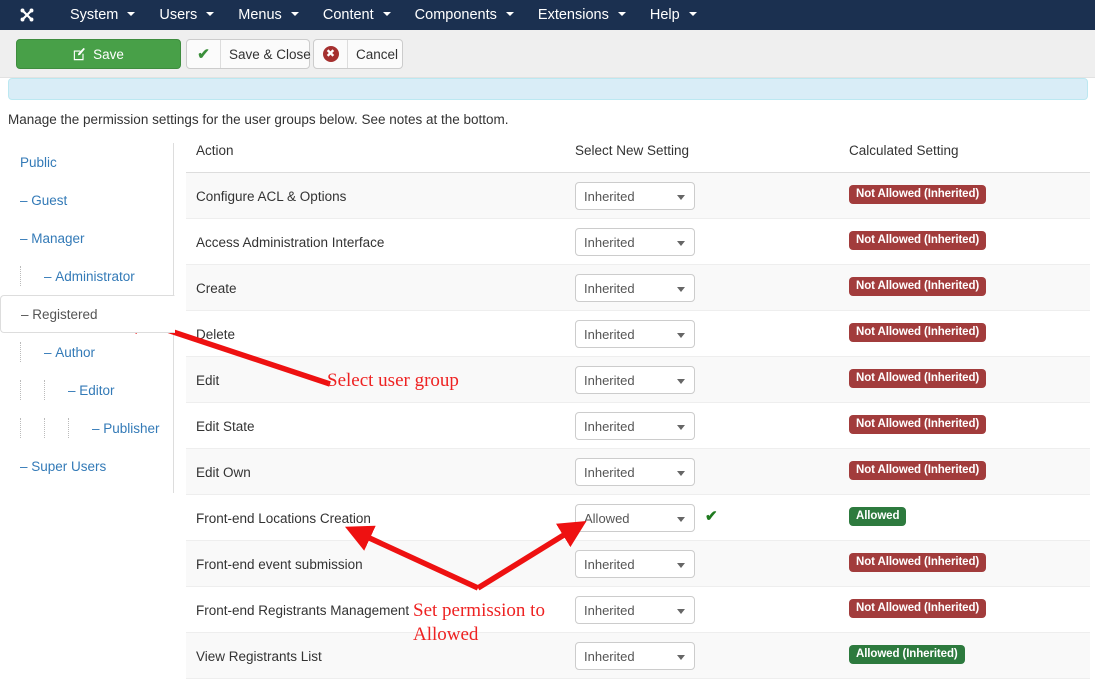 The height and width of the screenshot is (679, 1095). I want to click on toolbar: Save ✔ Save & Close ✖ Cancel, so click(547, 54).